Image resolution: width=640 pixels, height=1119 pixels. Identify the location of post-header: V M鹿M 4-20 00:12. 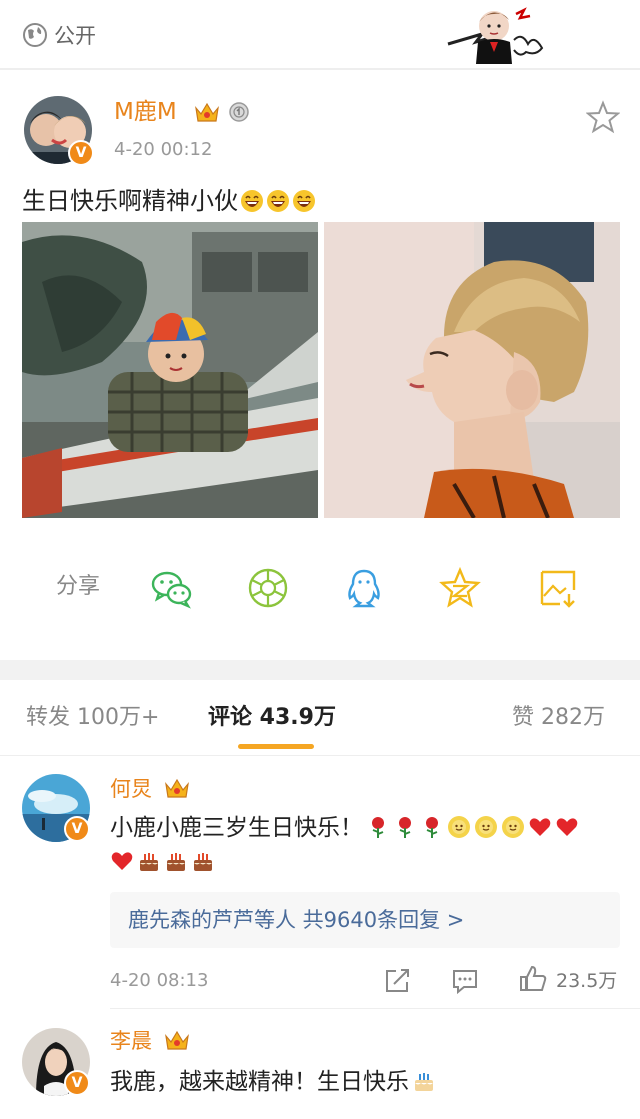
(320, 130).